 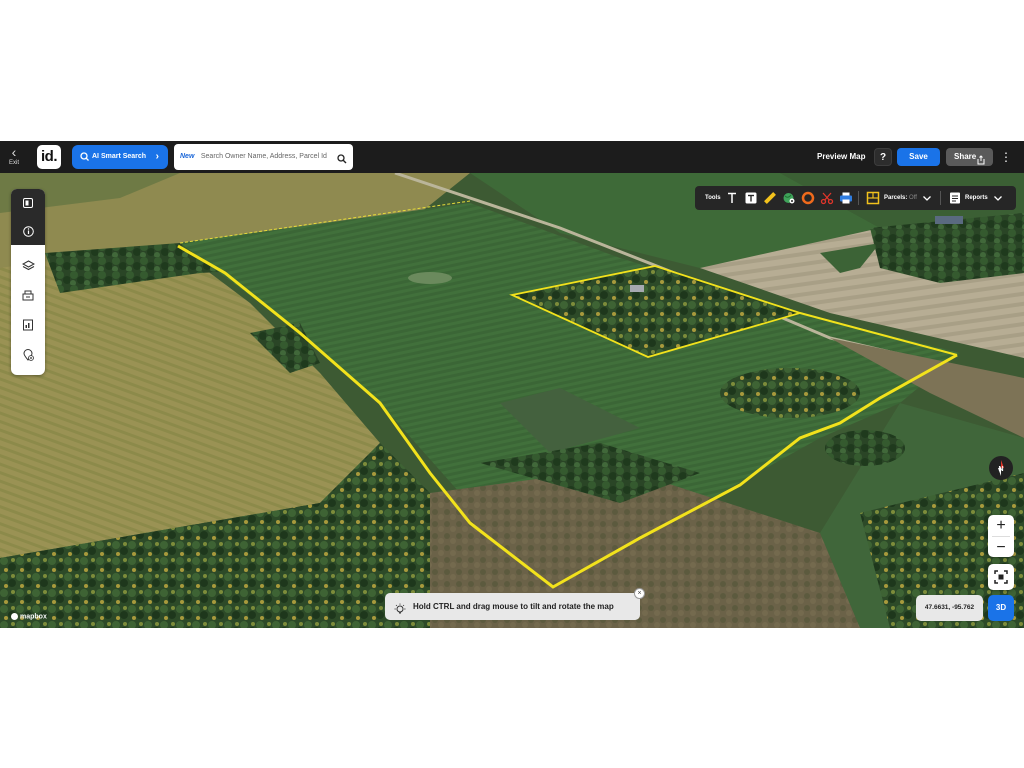 I want to click on add-location-icon, so click(x=28, y=355).